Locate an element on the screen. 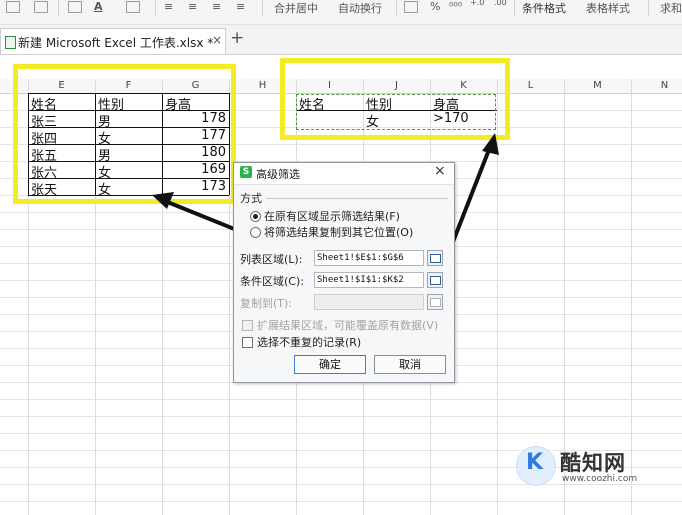 The height and width of the screenshot is (515, 682). list-range-label: 列表区域(L): is located at coordinates (271, 259).